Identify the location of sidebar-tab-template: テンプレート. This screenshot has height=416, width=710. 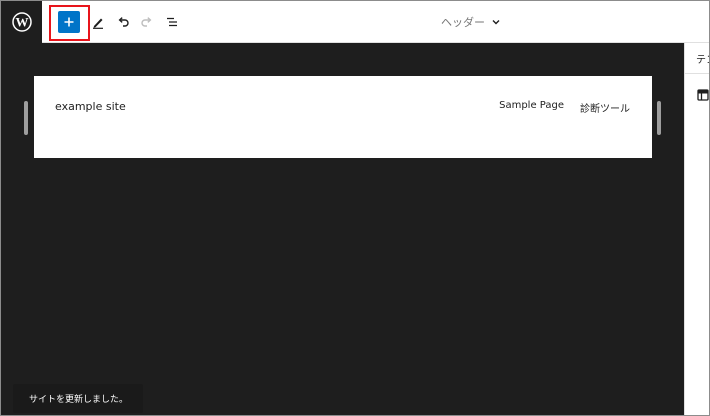
(702, 58).